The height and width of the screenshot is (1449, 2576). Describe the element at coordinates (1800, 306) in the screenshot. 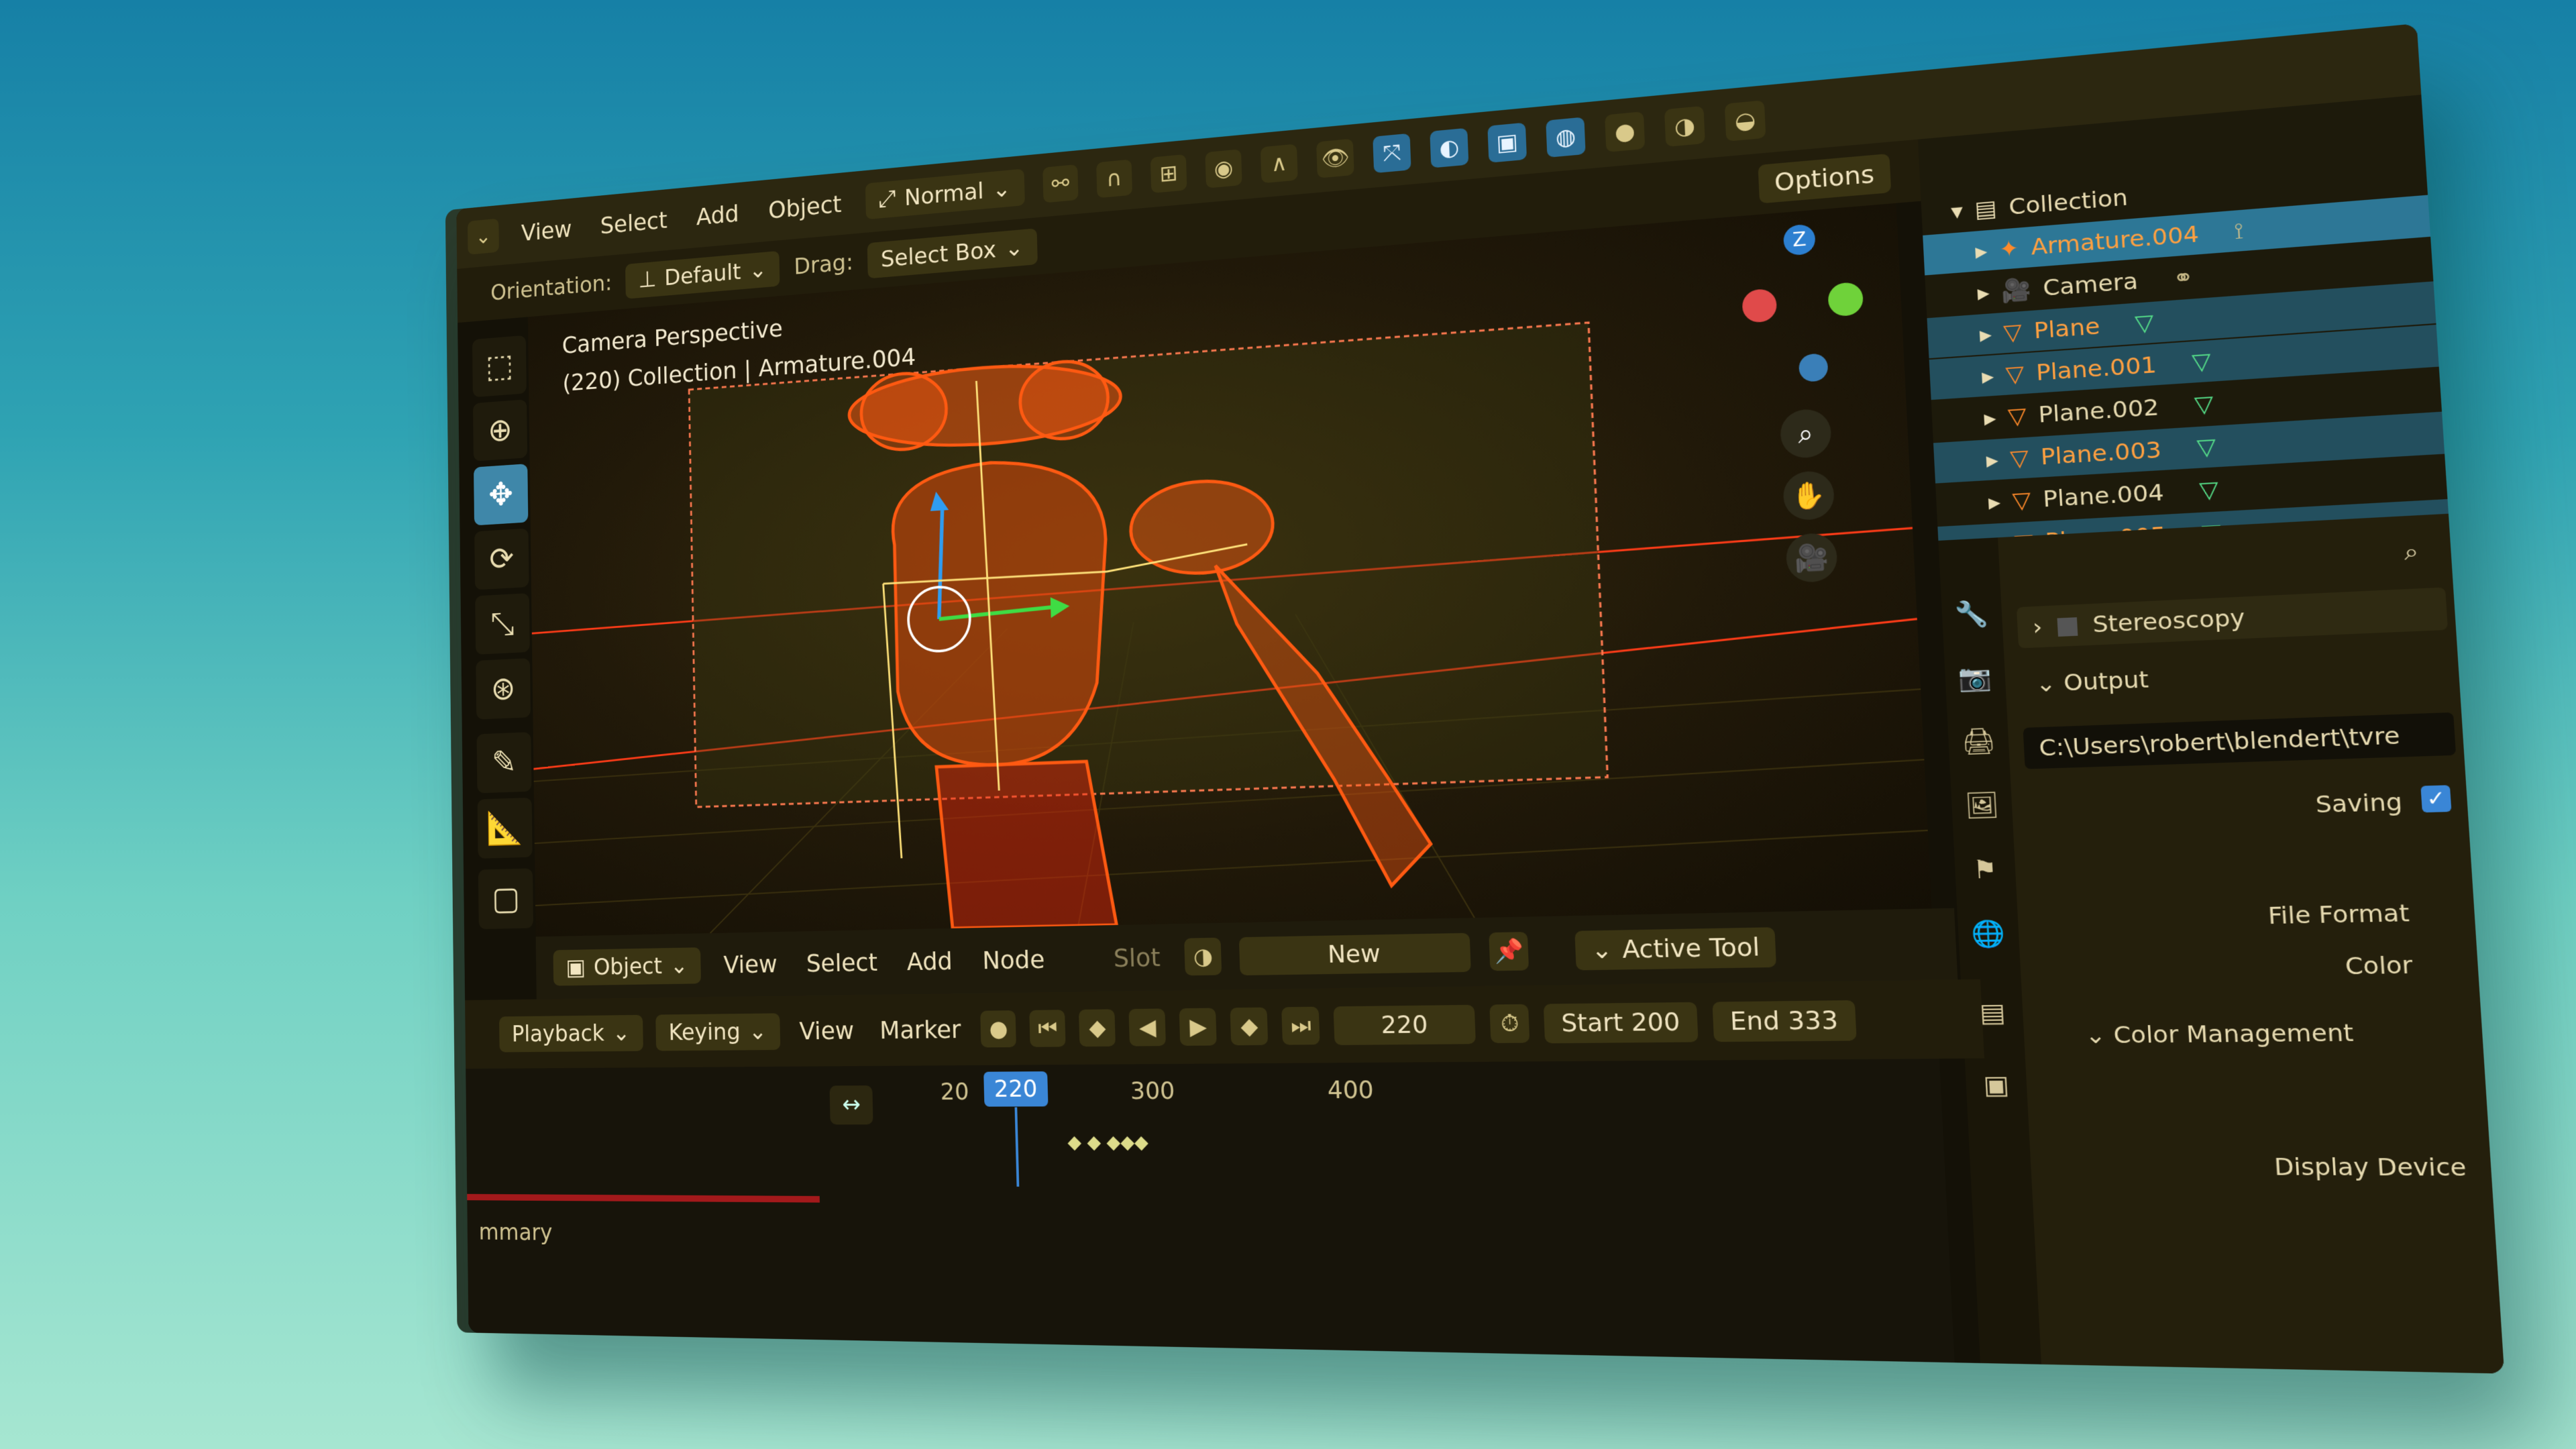

I see `navigation-gizmo: Z` at that location.